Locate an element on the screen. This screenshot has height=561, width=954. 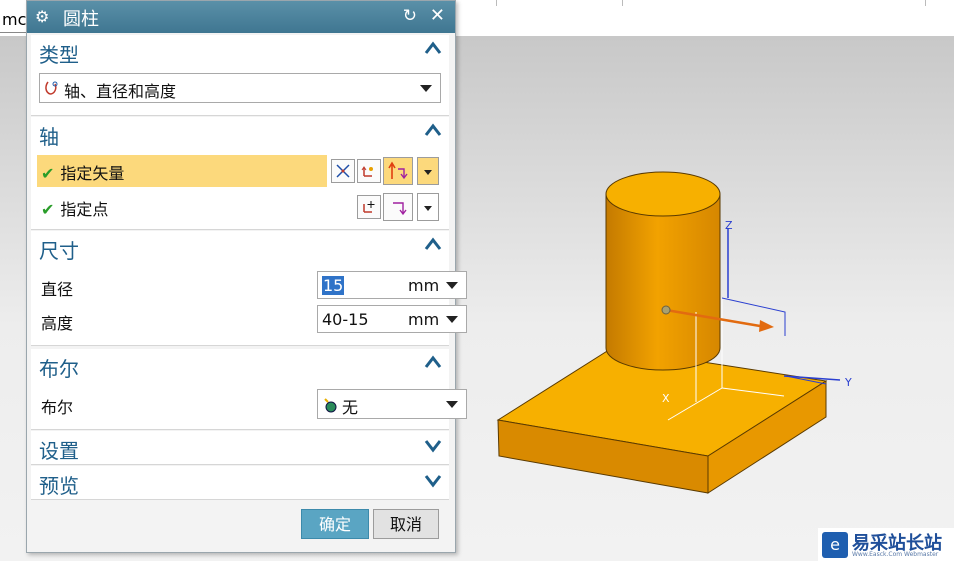
inferred-point-button is located at coordinates (398, 207).